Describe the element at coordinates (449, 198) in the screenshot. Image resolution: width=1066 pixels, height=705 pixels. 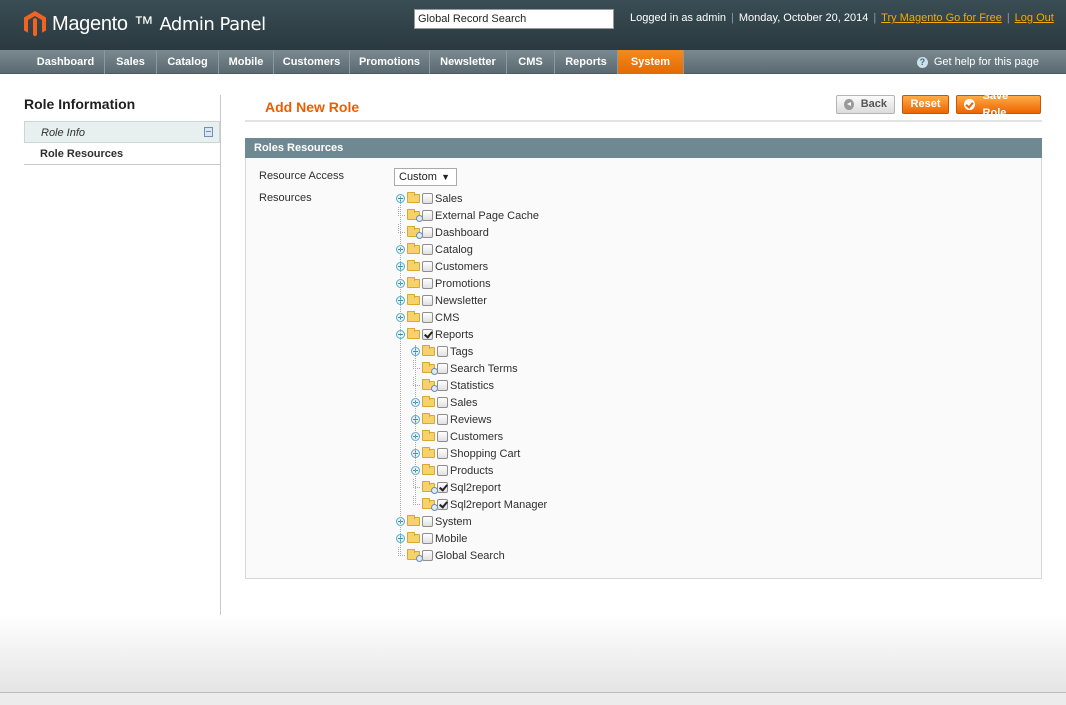
I see `tree-node-label: Sales` at that location.